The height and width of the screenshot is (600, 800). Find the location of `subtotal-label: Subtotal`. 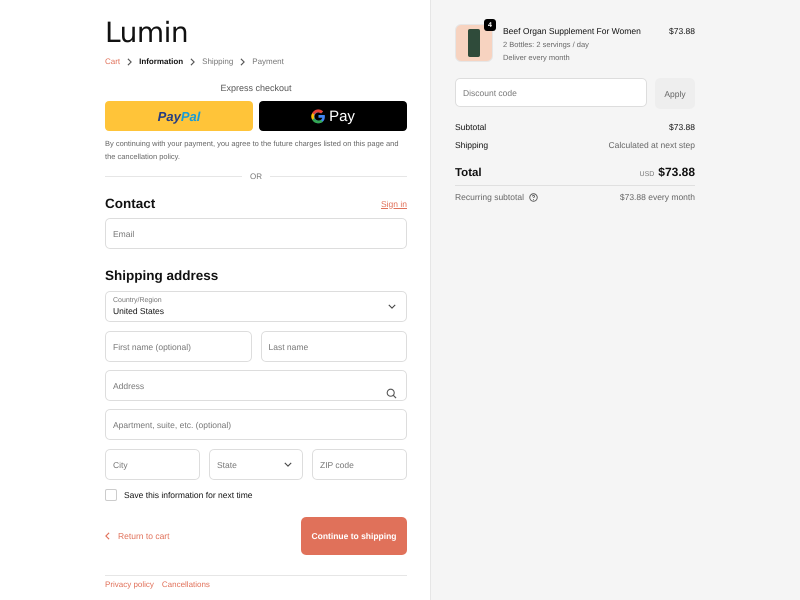

subtotal-label: Subtotal is located at coordinates (470, 127).